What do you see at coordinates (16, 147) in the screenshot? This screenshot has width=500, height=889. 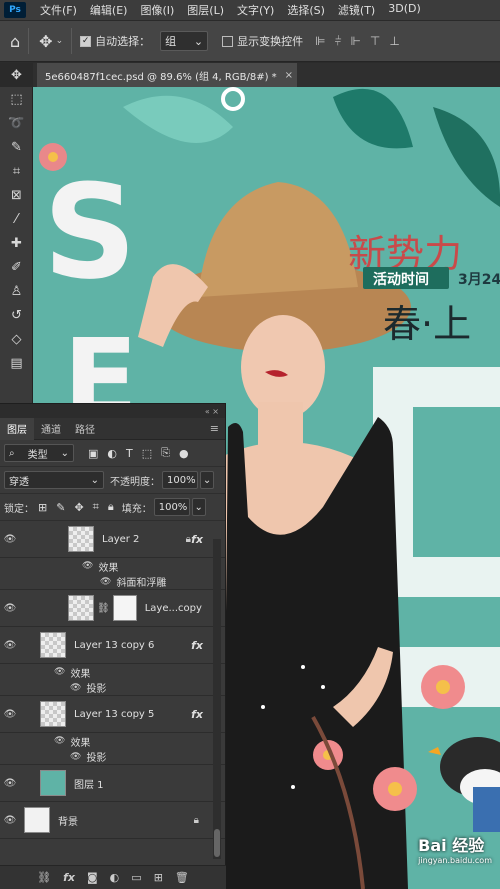 I see `quick-select-tool-icon: ✎` at bounding box center [16, 147].